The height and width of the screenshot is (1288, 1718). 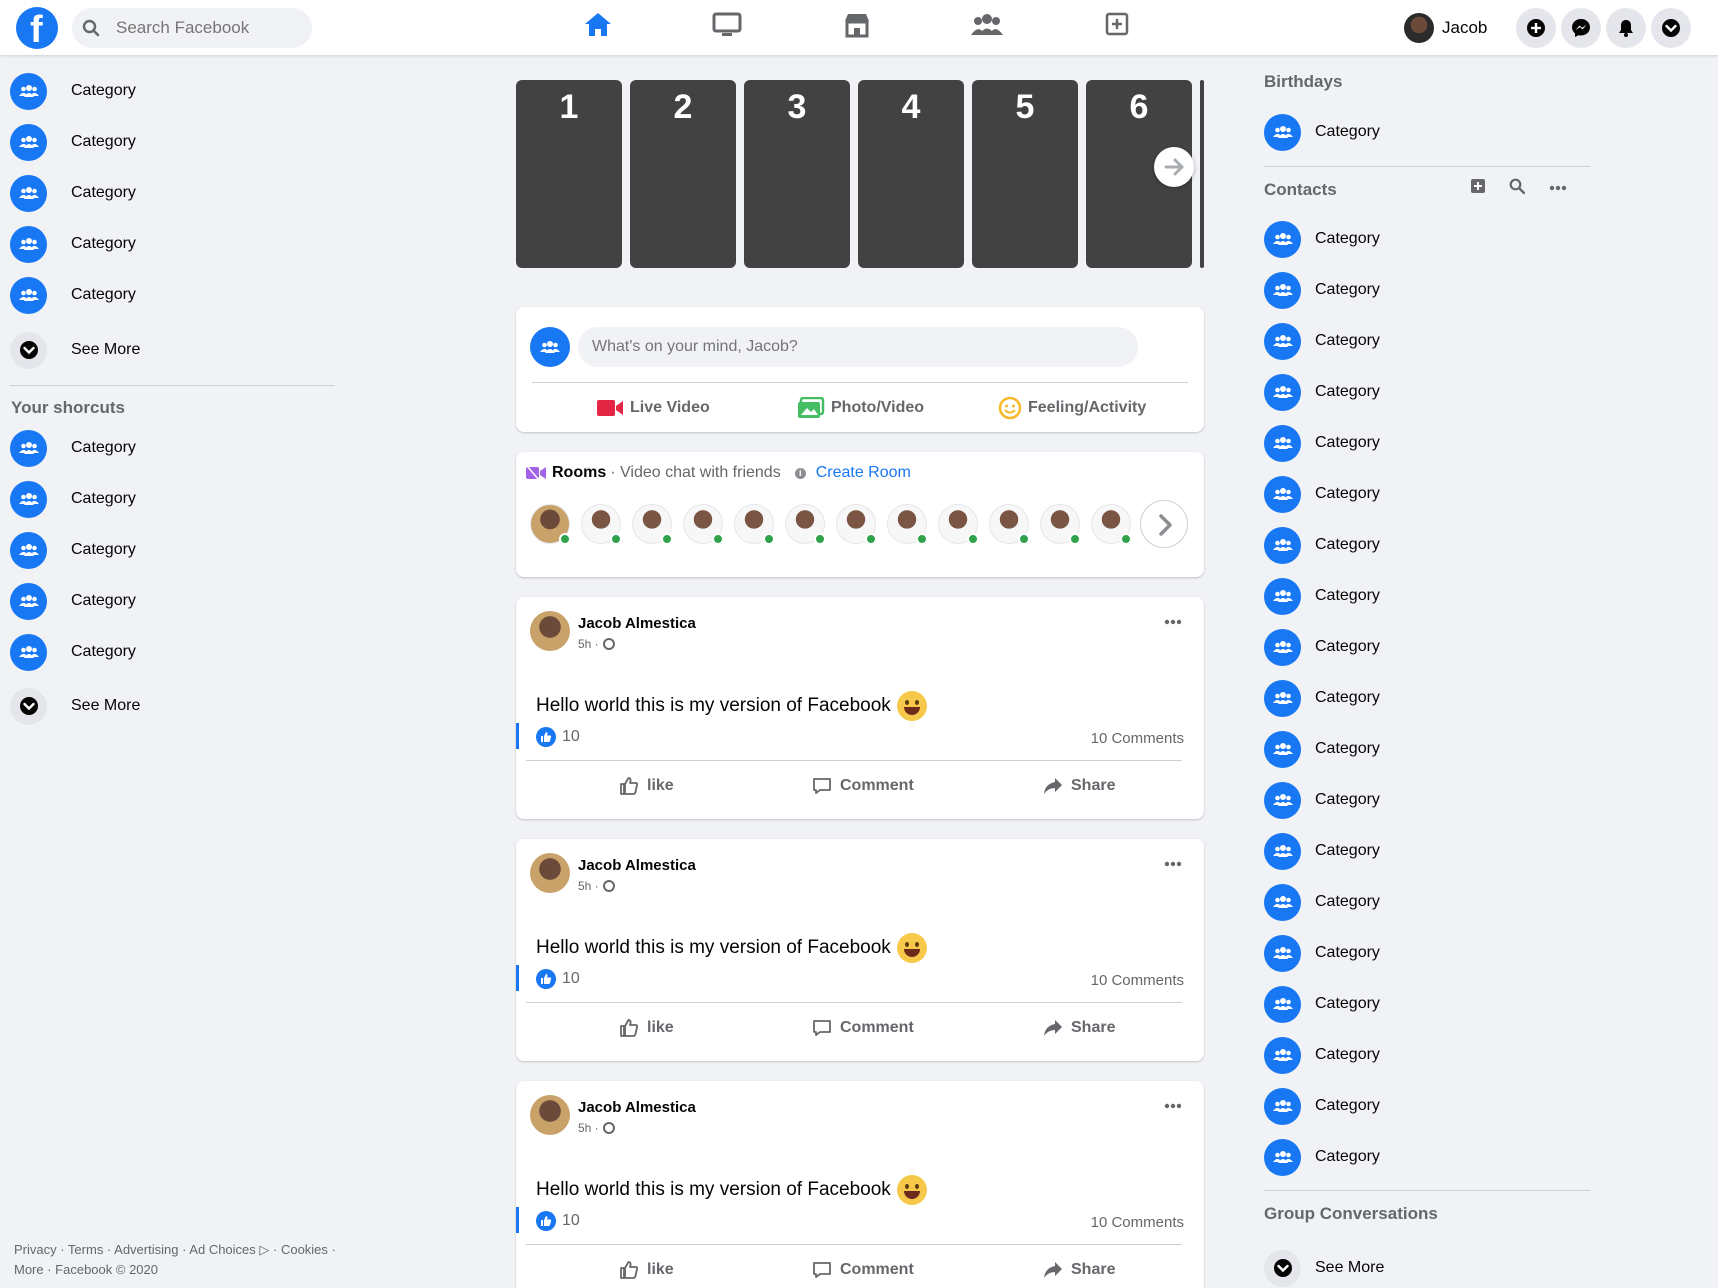 What do you see at coordinates (653, 408) in the screenshot?
I see `live-video-button: Live Video` at bounding box center [653, 408].